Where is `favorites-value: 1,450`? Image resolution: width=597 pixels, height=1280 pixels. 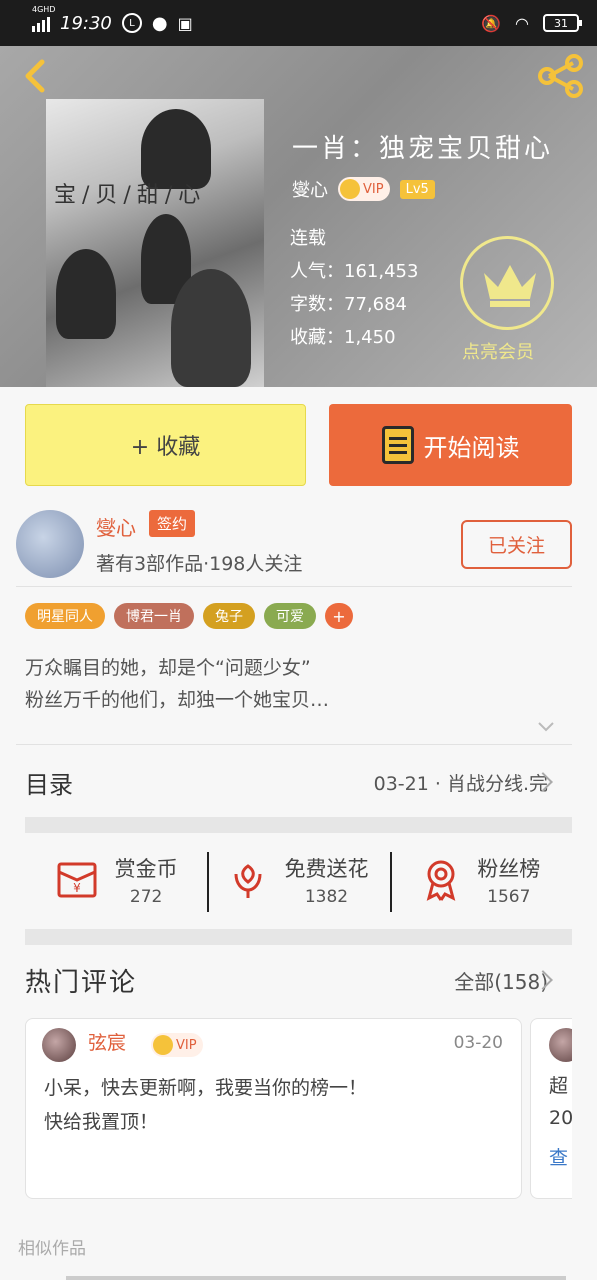 favorites-value: 1,450 is located at coordinates (370, 337).